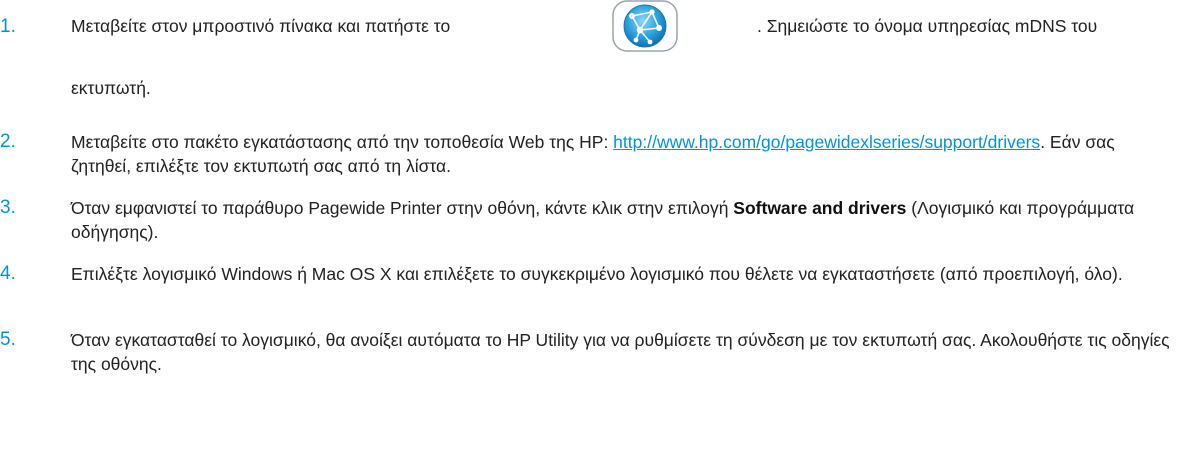 This screenshot has width=1186, height=450. What do you see at coordinates (8, 26) in the screenshot?
I see `step-number: 1.` at bounding box center [8, 26].